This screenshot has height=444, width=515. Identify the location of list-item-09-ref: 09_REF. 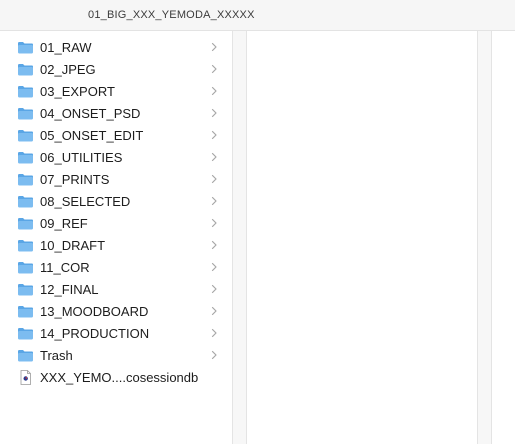
(117, 223).